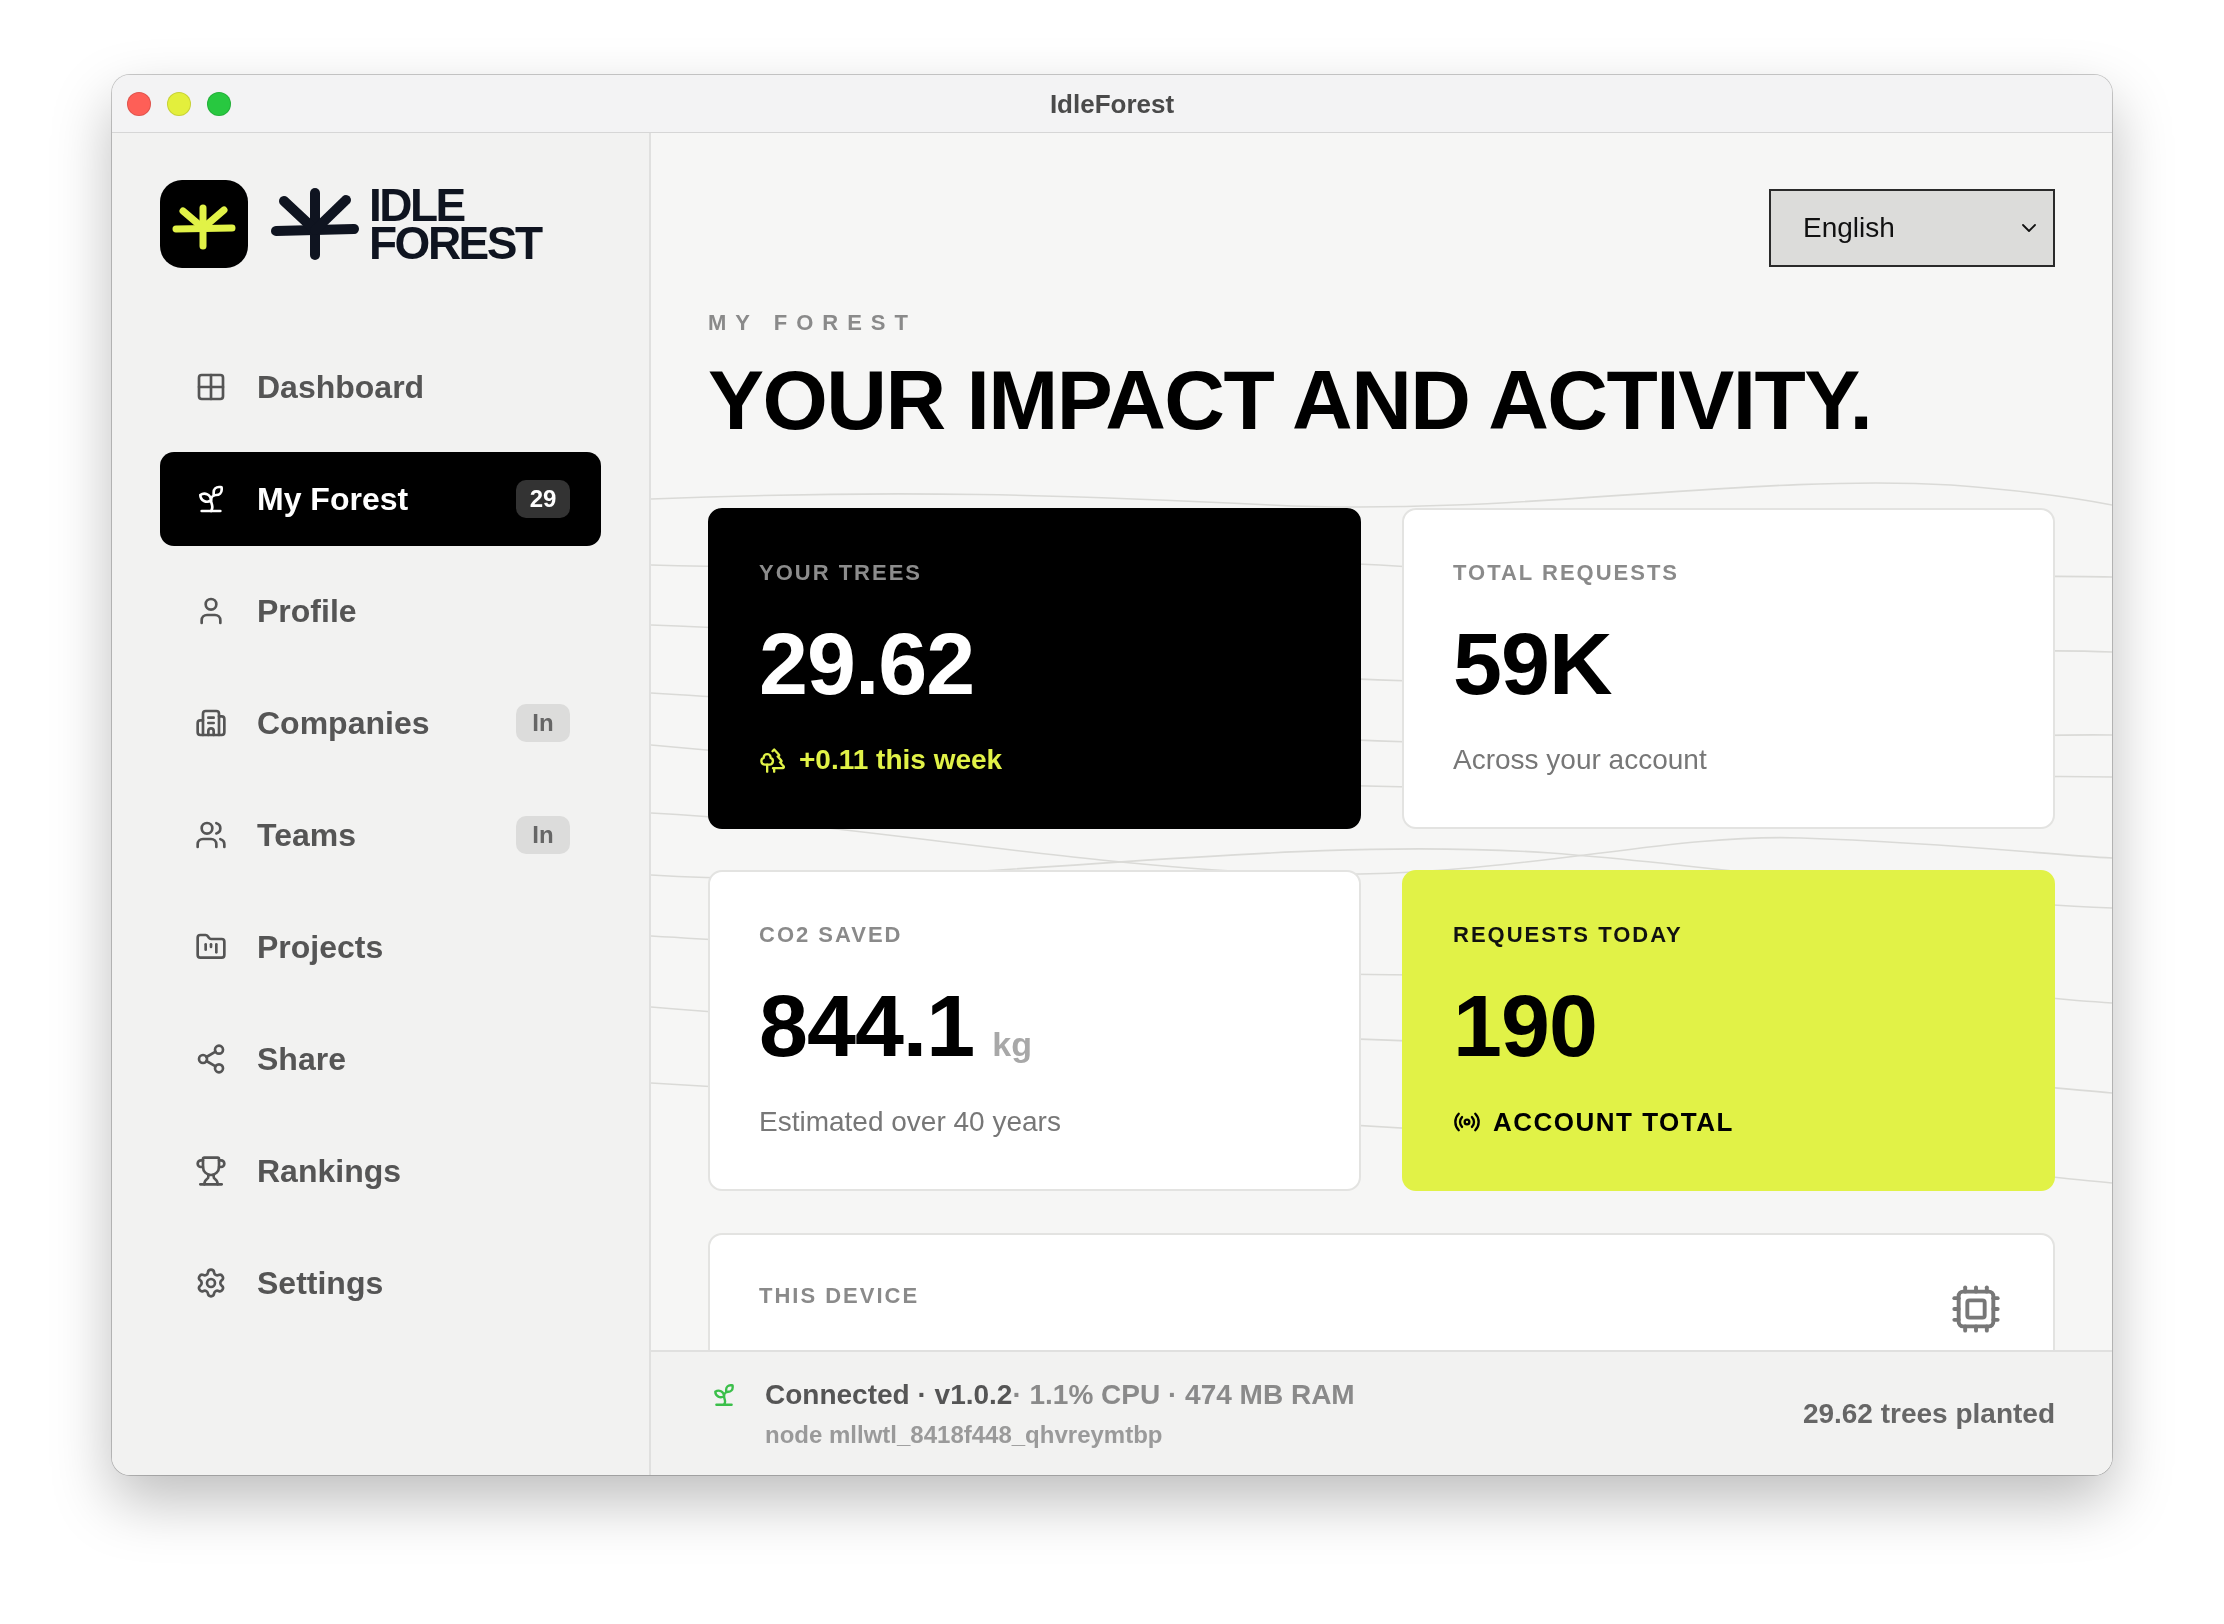 The width and height of the screenshot is (2224, 1624). Describe the element at coordinates (841, 573) in the screenshot. I see `stat-label: YOUR TREES` at that location.